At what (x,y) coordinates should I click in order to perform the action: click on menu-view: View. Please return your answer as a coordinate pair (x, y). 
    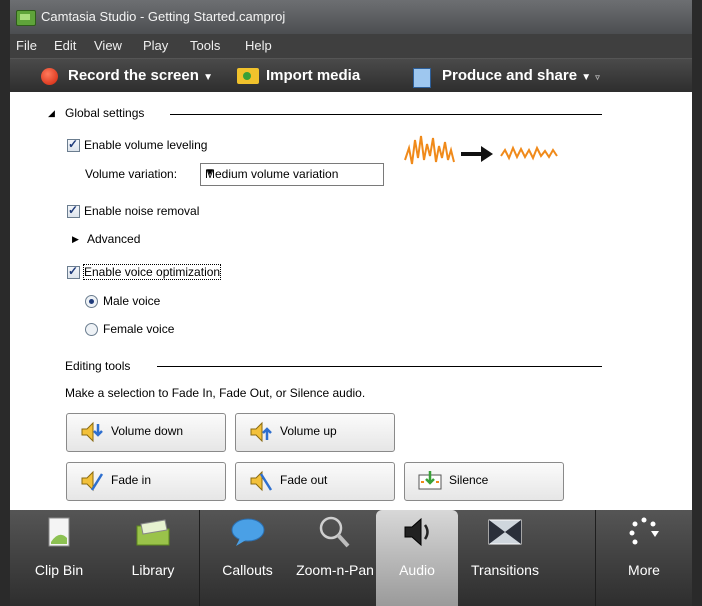
    Looking at the image, I should click on (108, 45).